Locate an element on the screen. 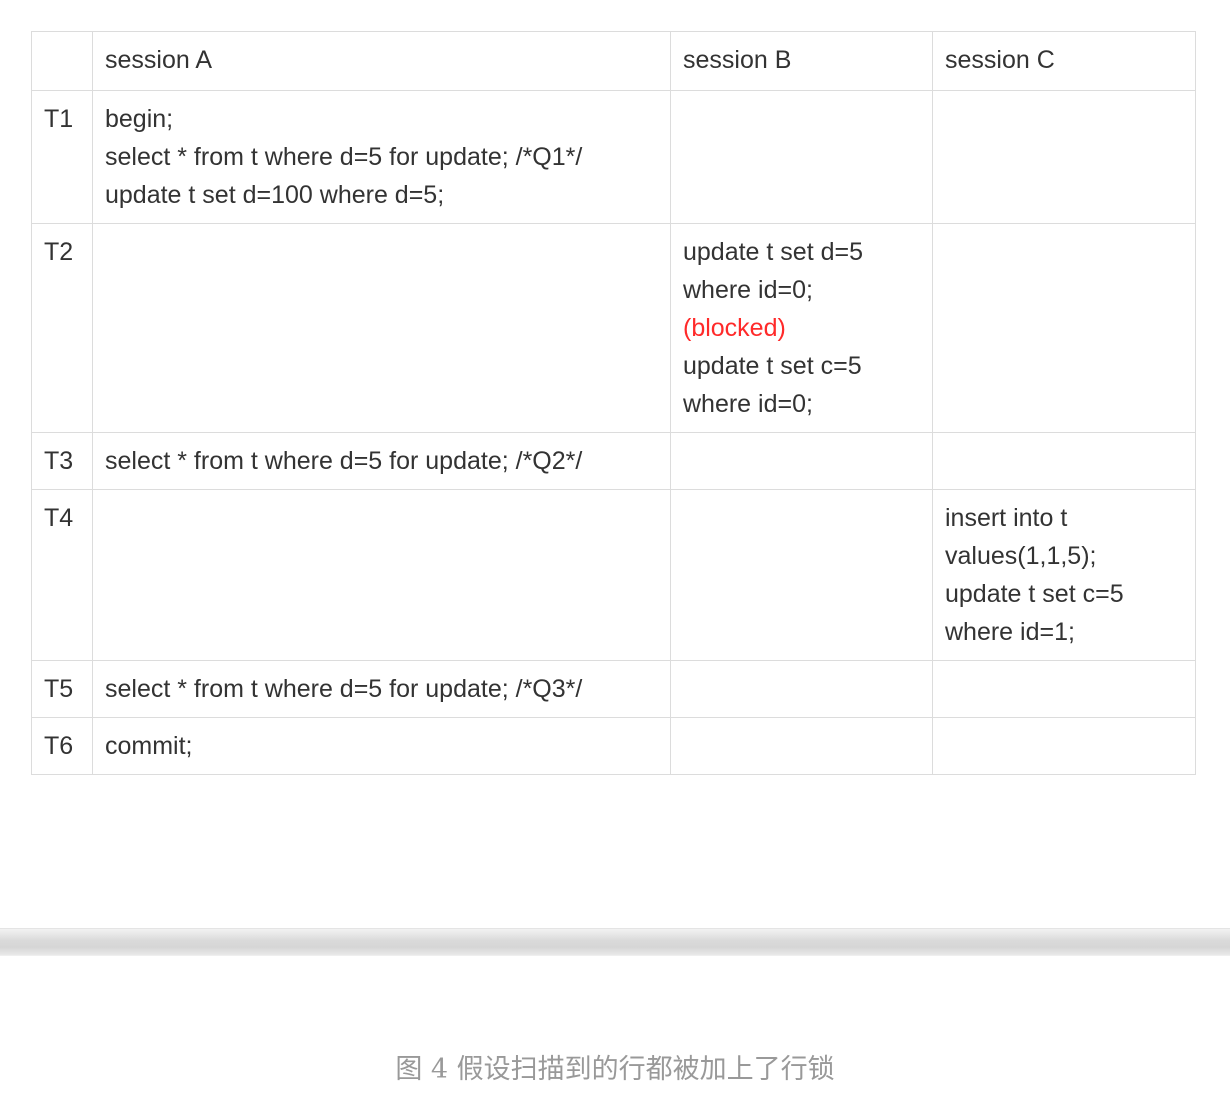 This screenshot has height=1096, width=1230. time-cell: T1 is located at coordinates (62, 157).